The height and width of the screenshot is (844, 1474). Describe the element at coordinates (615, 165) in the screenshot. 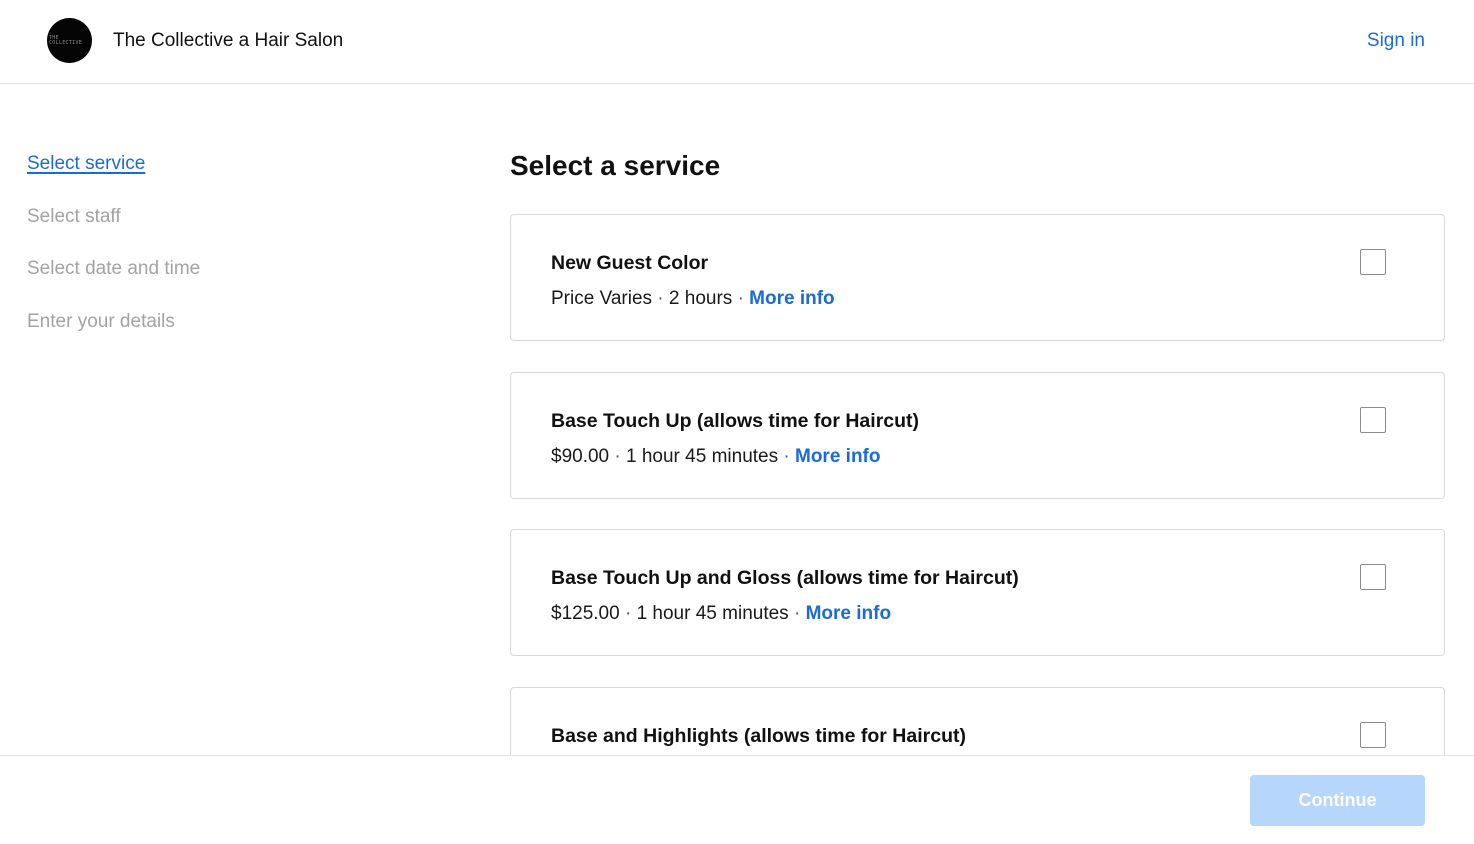

I see `page-title: Select a service` at that location.